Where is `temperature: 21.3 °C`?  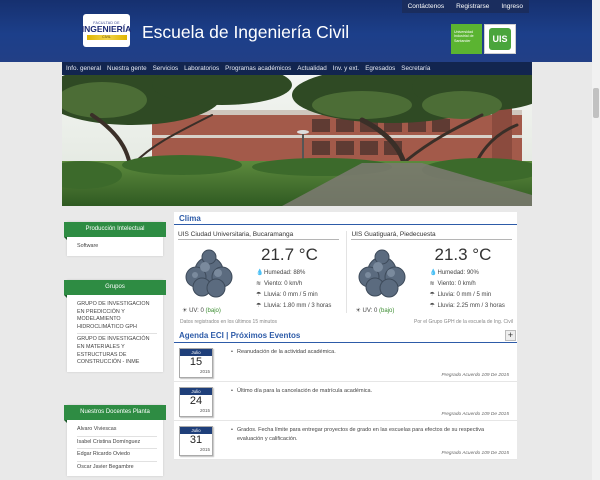
temperature: 21.3 °C is located at coordinates (463, 254).